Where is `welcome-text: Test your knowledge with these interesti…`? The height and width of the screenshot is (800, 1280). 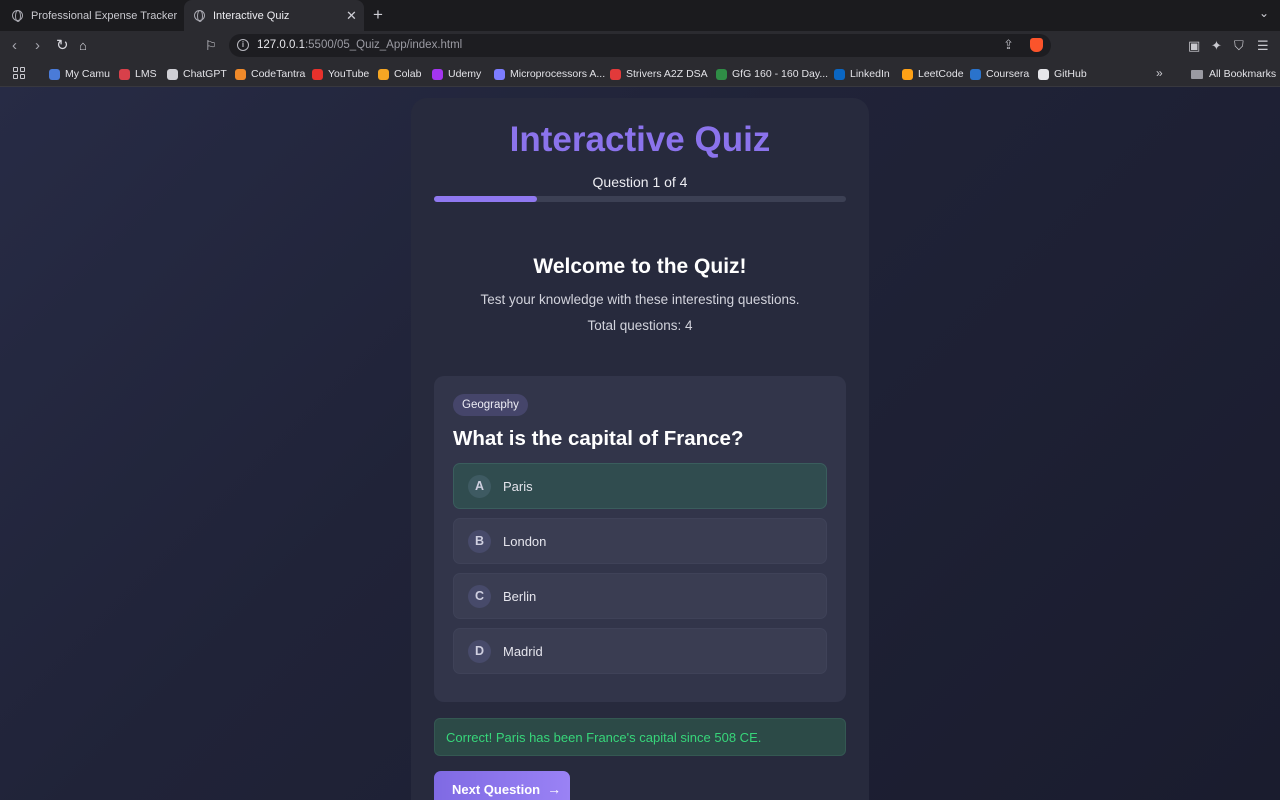 welcome-text: Test your knowledge with these interesti… is located at coordinates (640, 299).